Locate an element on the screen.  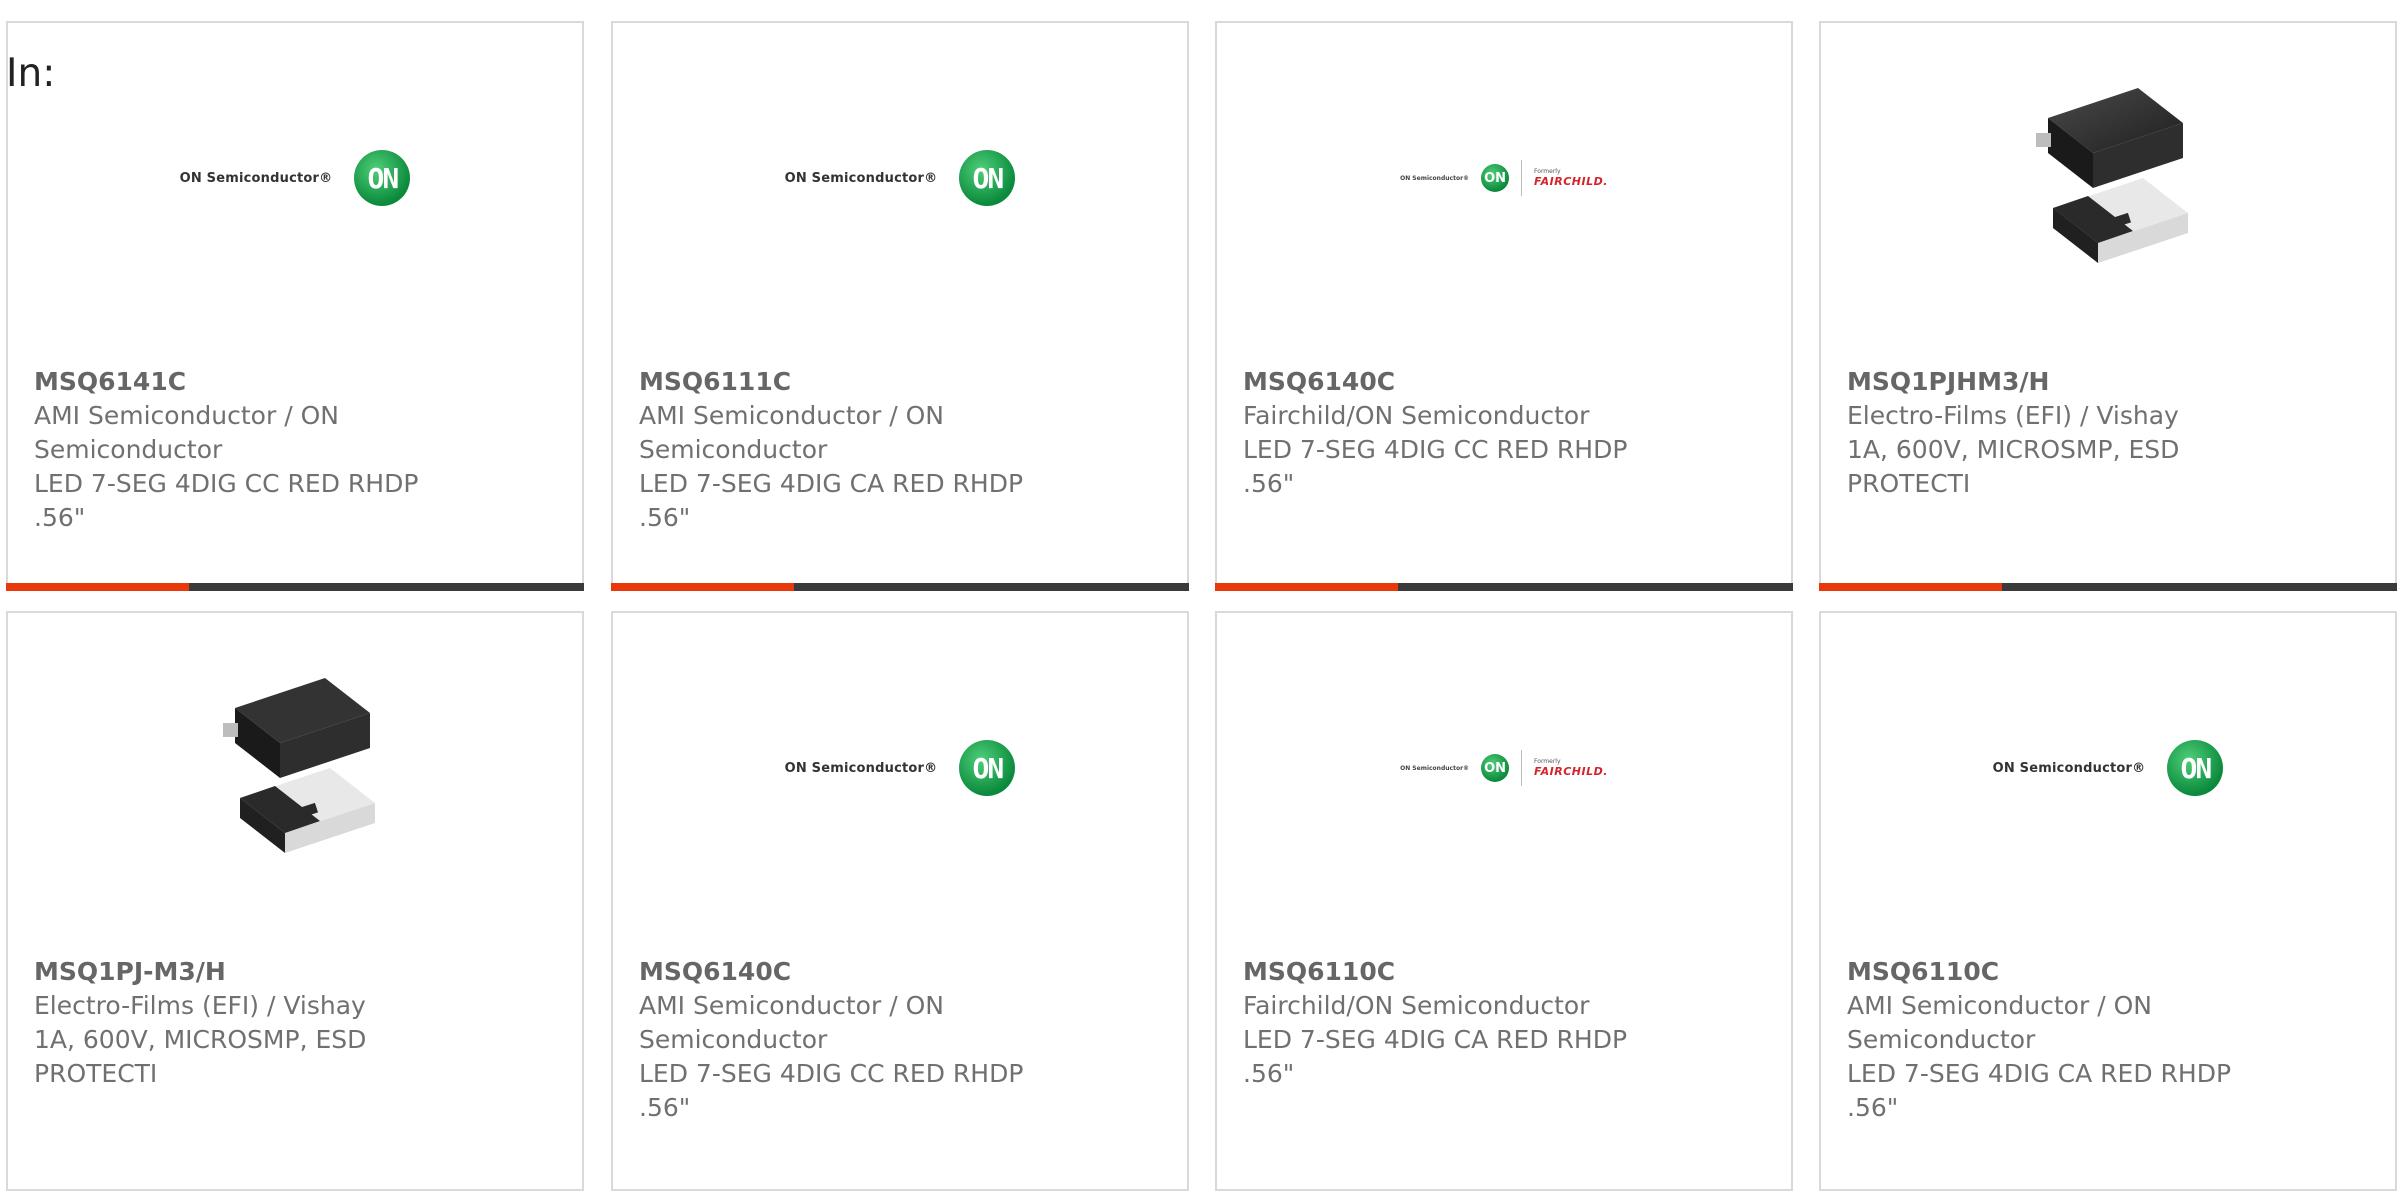
part-number: MSQ6141C is located at coordinates (254, 382).